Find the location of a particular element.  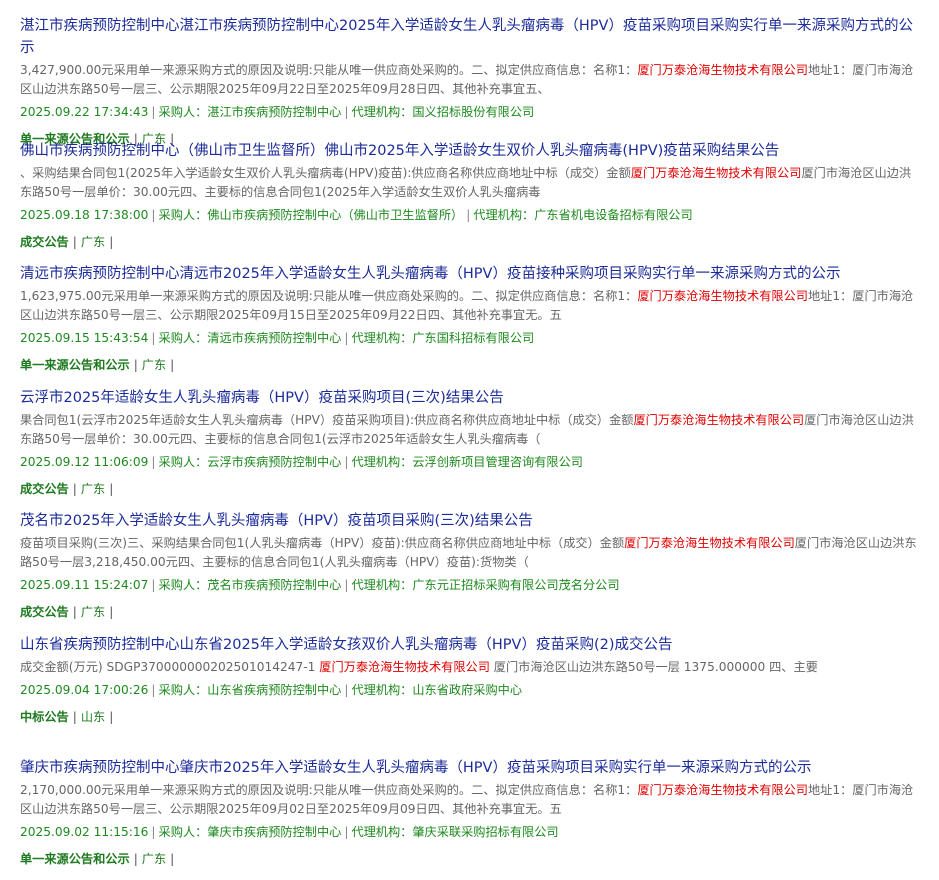

result-title-link: 茂名市2025年入学适龄女生人乳头瘤病毒（HPV）疫苗项目采购(三次)结果公告 is located at coordinates (470, 521).